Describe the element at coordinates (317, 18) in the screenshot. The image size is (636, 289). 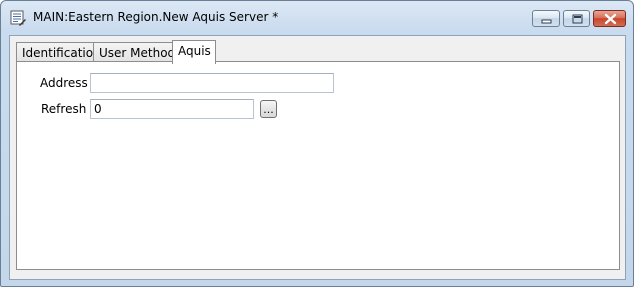
I see `title-bar: MAIN:Eastern Region.New Aquis Server *` at that location.